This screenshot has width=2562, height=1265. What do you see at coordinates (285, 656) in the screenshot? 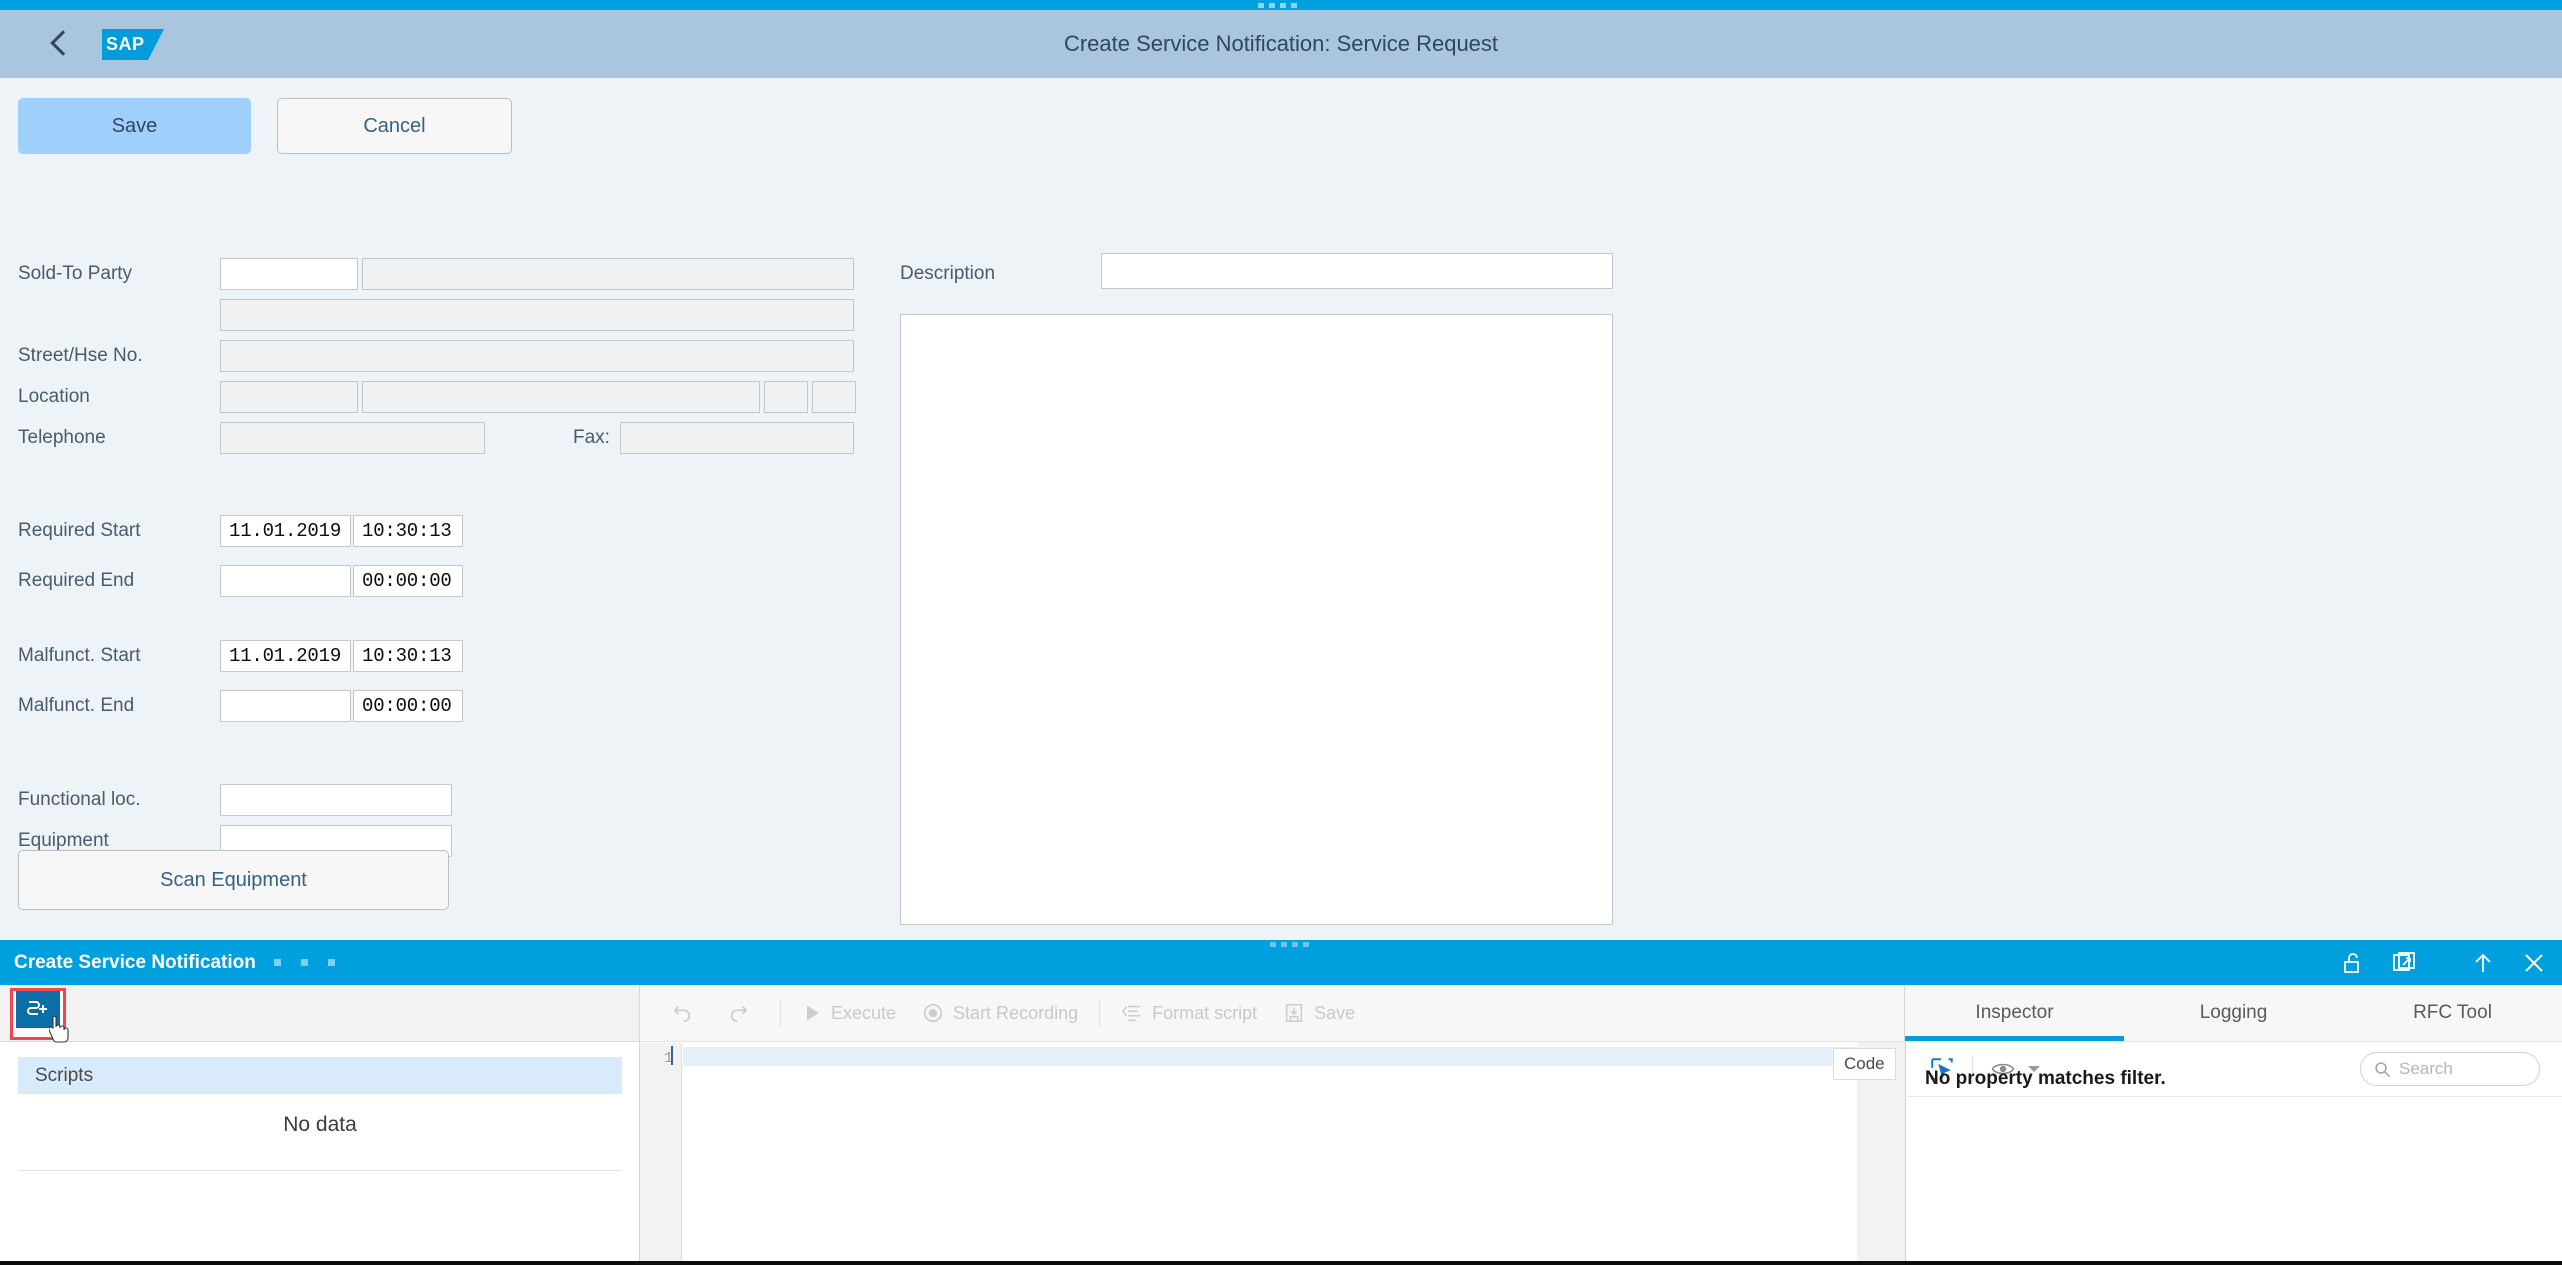
I see `input-malfunction-start-date: 11.01.2019` at bounding box center [285, 656].